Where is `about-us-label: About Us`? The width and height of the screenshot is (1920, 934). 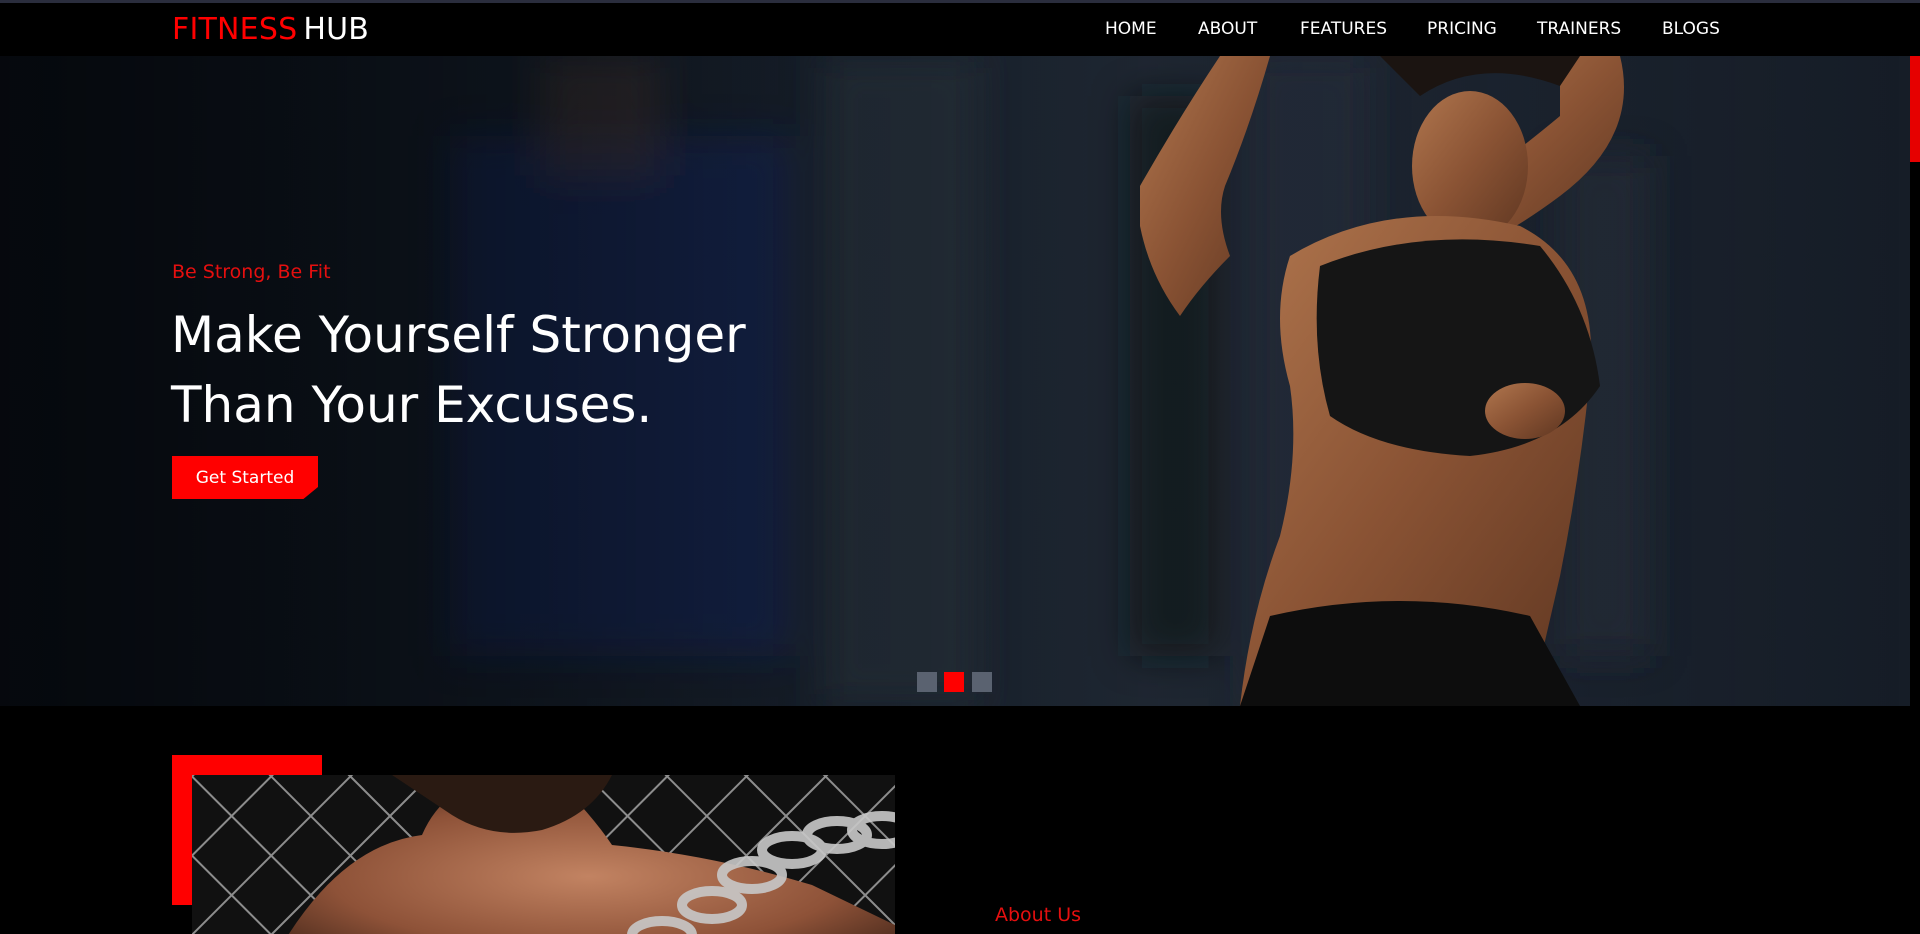 about-us-label: About Us is located at coordinates (1038, 915).